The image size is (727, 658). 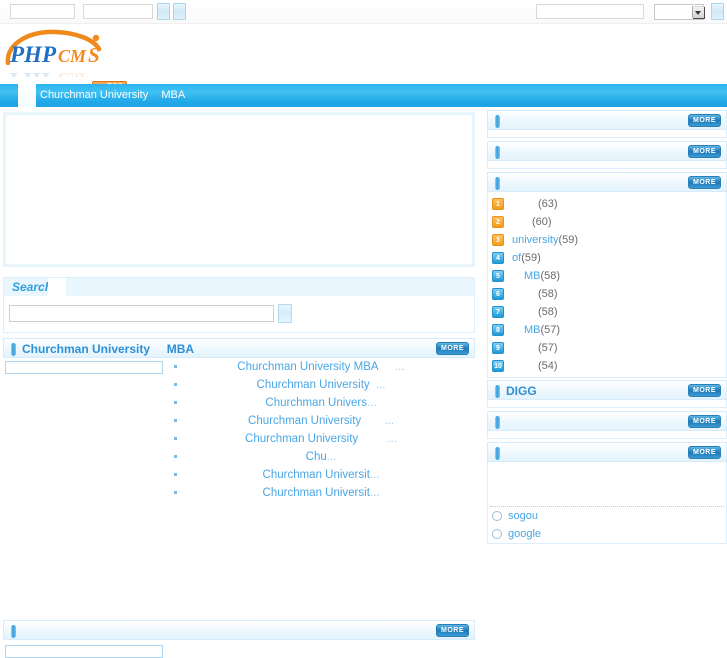 What do you see at coordinates (704, 421) in the screenshot?
I see `sidebar-panel-3-more-button: MORE` at bounding box center [704, 421].